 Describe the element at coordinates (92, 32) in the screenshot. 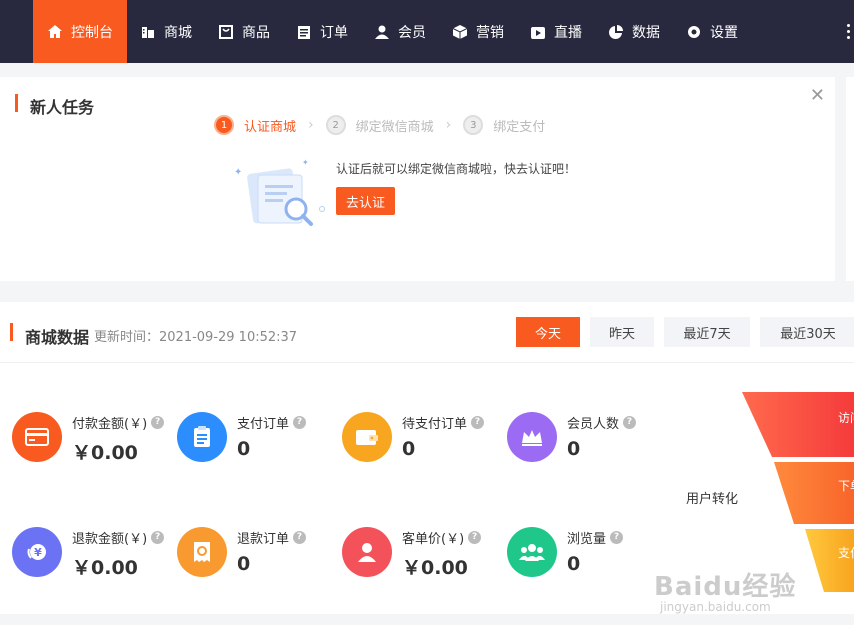

I see `nav-label: 控制台` at that location.